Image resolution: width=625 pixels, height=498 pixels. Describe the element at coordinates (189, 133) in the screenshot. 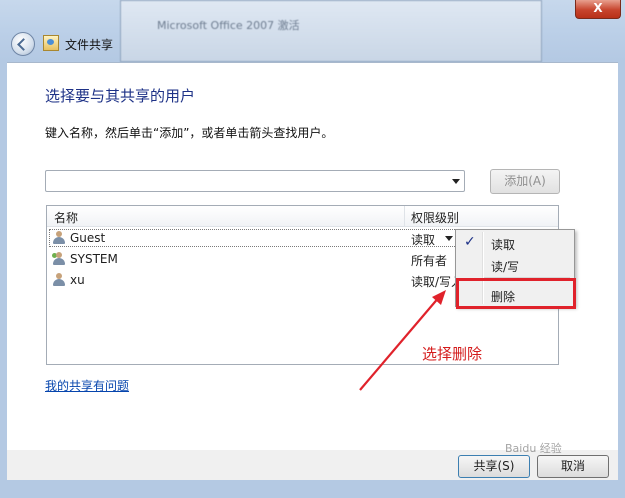

I see `instruction-text: 键入名称，然后单击“添加”，或者单击箭头查找用户。` at that location.